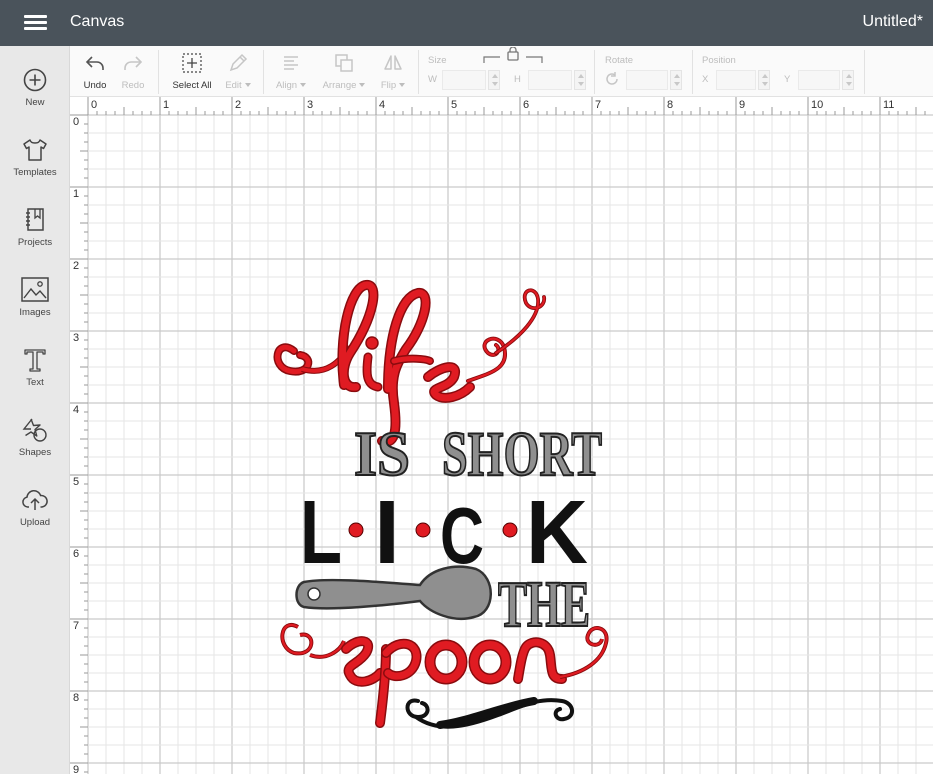 This screenshot has width=933, height=774. Describe the element at coordinates (466, 23) in the screenshot. I see `top-header: Canvas Untitled*` at that location.